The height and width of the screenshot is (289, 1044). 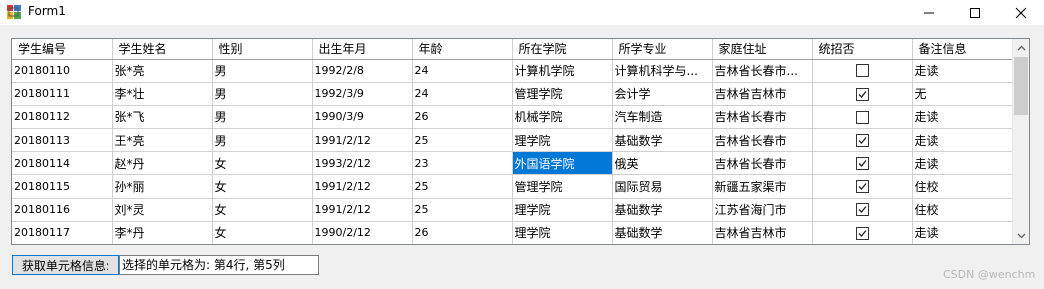 What do you see at coordinates (162, 117) in the screenshot?
I see `table-cell: 张*飞` at bounding box center [162, 117].